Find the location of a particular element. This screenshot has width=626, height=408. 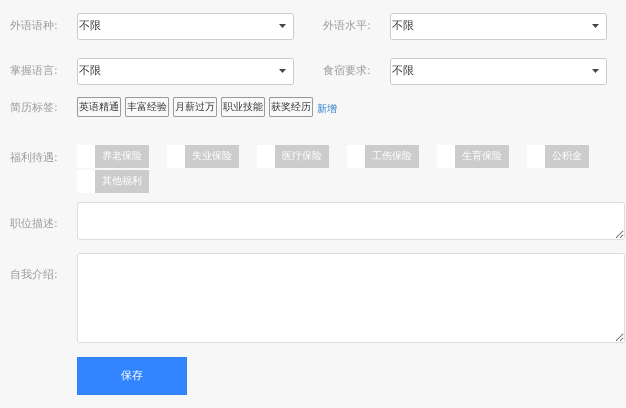

field-label: 食宿要求: is located at coordinates (347, 71).